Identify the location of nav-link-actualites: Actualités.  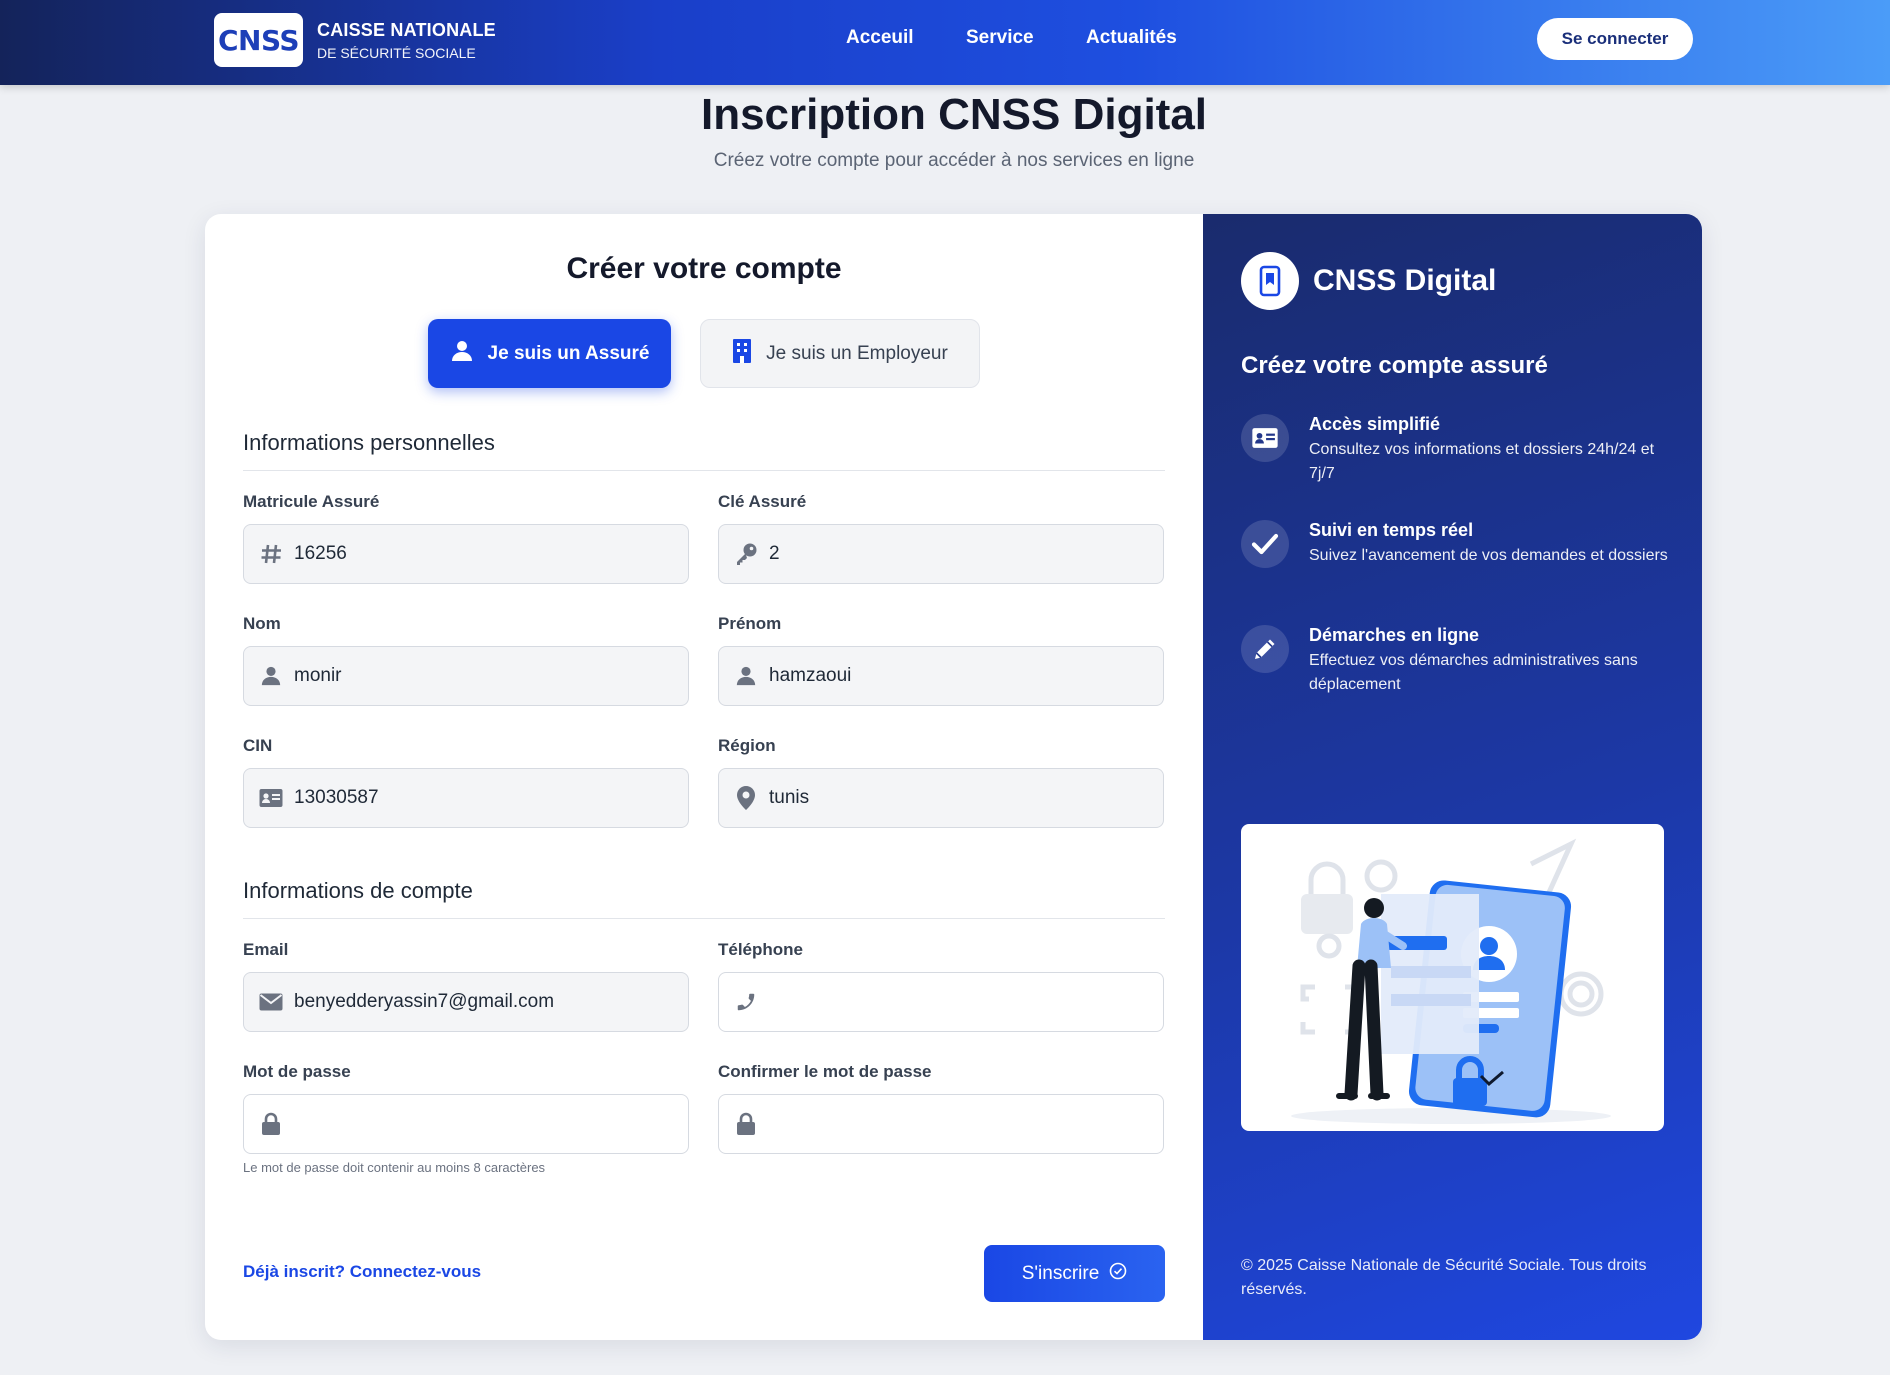
(1131, 38).